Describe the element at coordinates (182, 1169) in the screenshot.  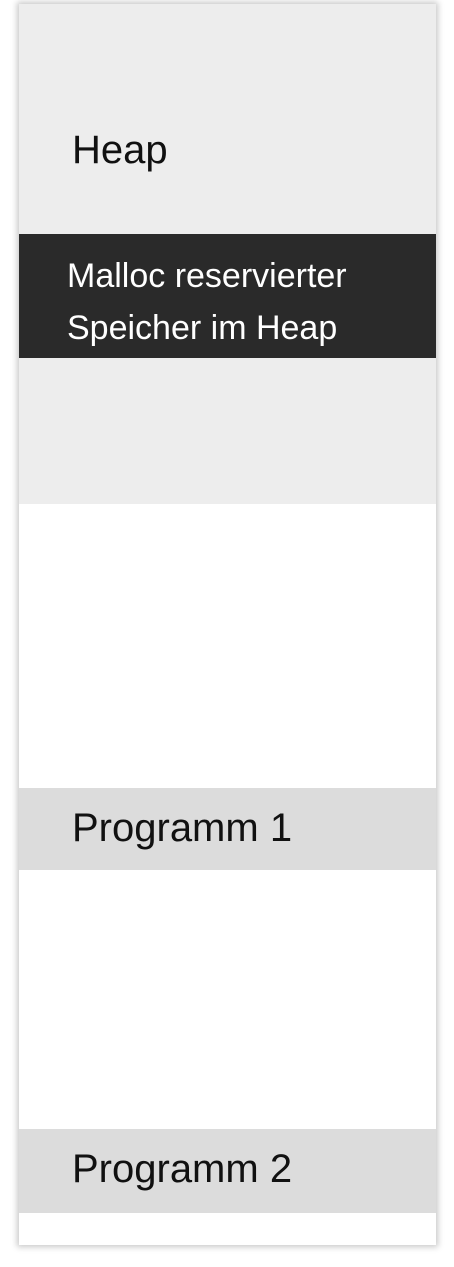
I see `program-2-label: Programm 2` at that location.